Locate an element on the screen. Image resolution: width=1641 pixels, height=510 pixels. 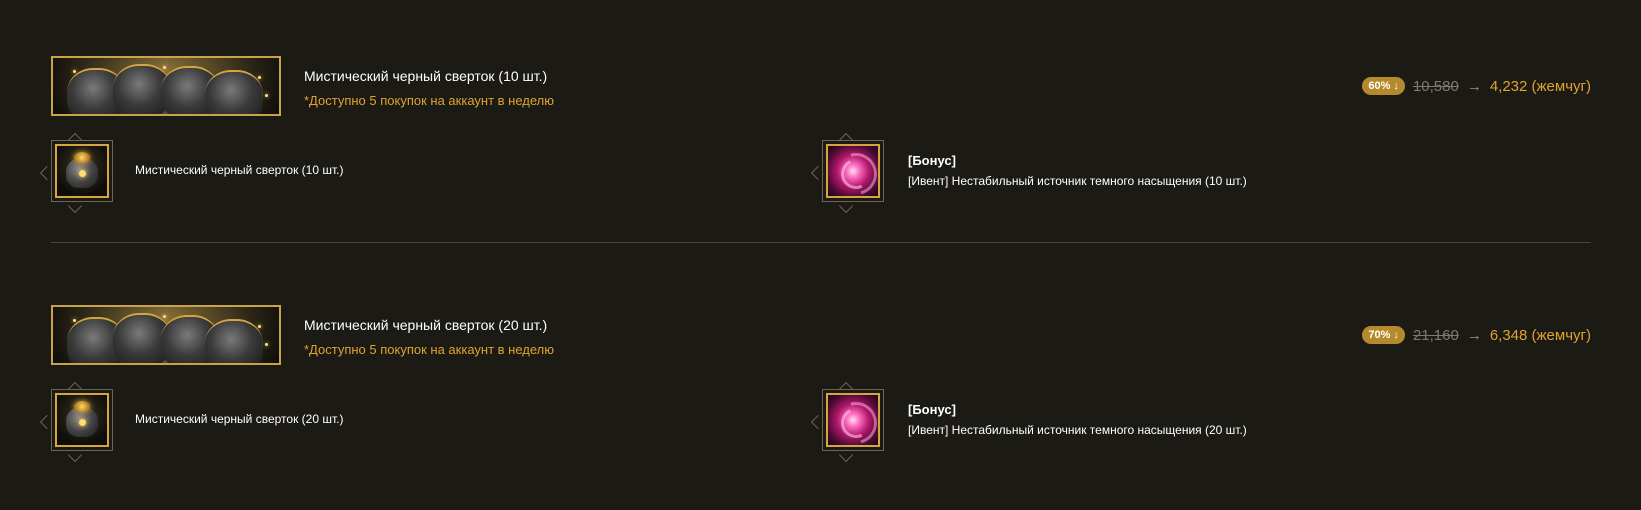
discount-badge: 60% ↓ is located at coordinates (1383, 86).